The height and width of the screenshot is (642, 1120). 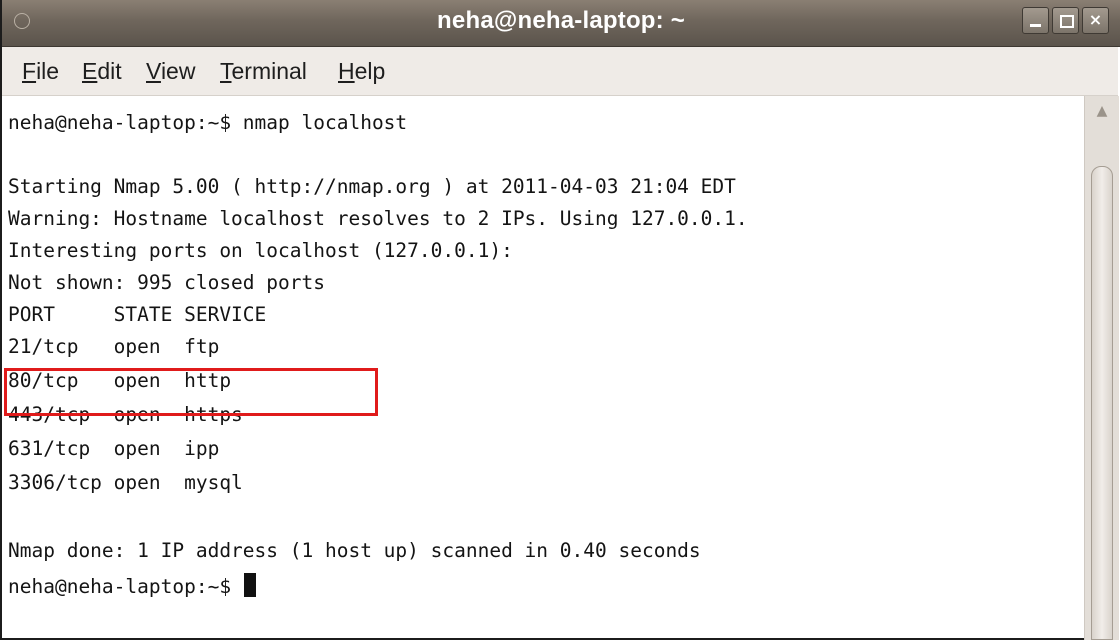 What do you see at coordinates (249, 585) in the screenshot?
I see `text-cursor` at bounding box center [249, 585].